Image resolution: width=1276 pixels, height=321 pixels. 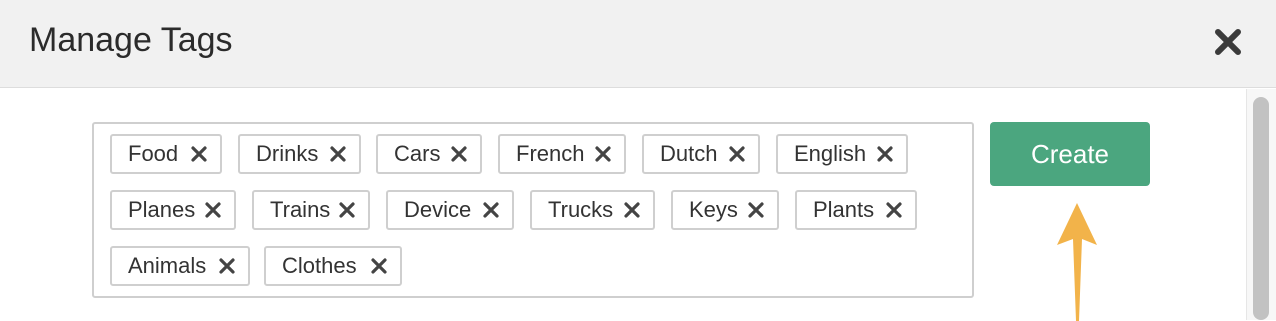 I want to click on tag-item: Device, so click(x=450, y=210).